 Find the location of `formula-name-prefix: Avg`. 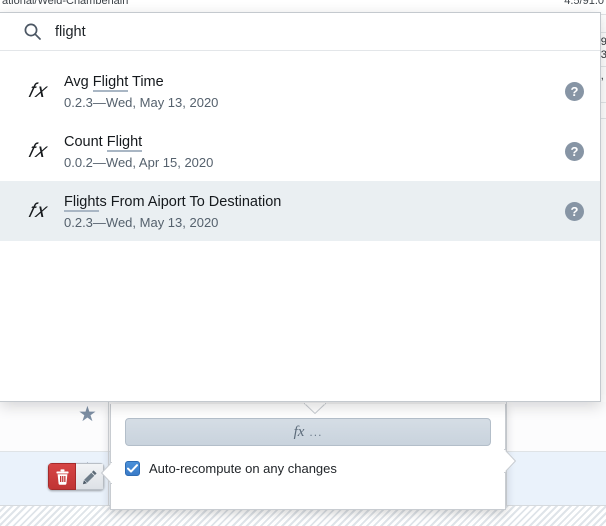

formula-name-prefix: Avg is located at coordinates (78, 81).